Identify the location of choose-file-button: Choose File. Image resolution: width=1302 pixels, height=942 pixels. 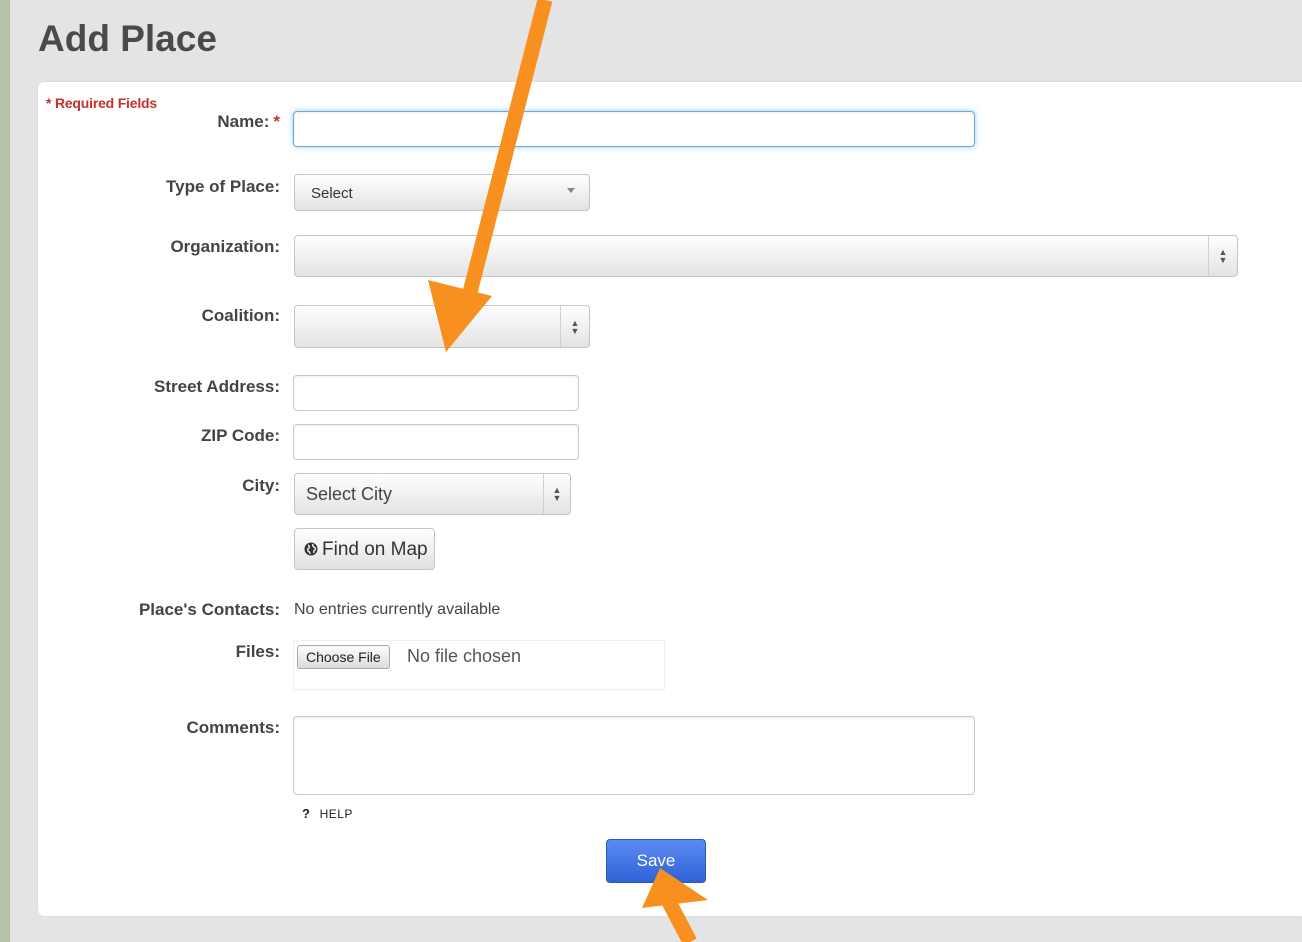
(343, 657).